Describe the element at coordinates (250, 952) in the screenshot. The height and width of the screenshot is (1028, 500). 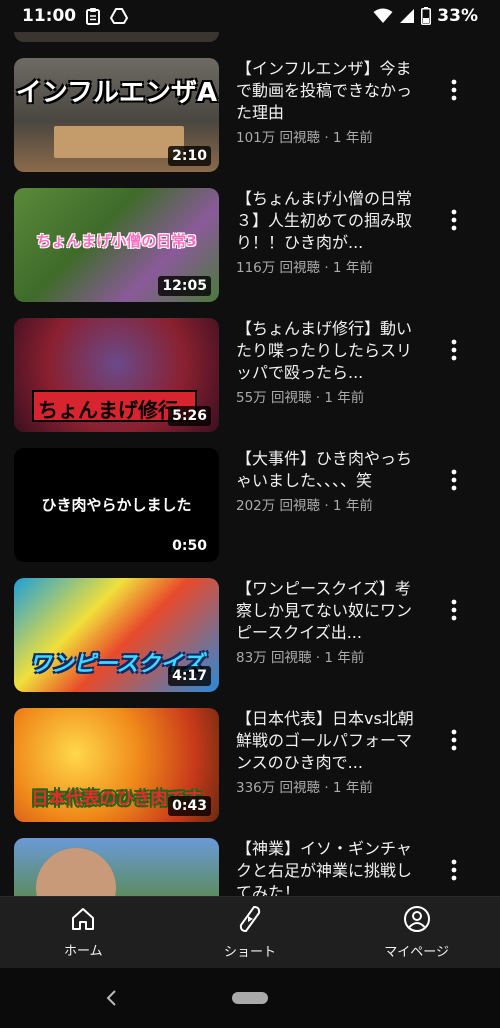
I see `nav-shorts-label: ショート` at that location.